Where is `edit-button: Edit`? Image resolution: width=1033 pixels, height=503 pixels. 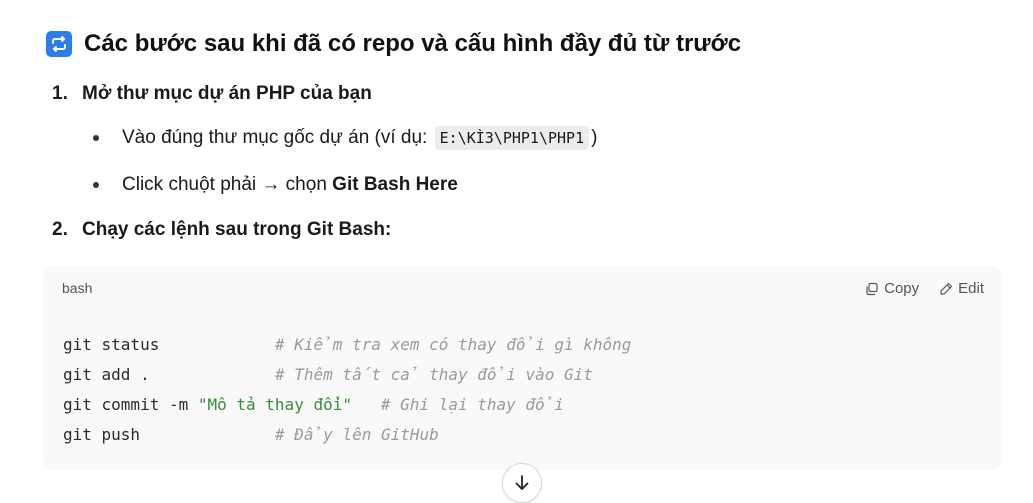 edit-button: Edit is located at coordinates (961, 288).